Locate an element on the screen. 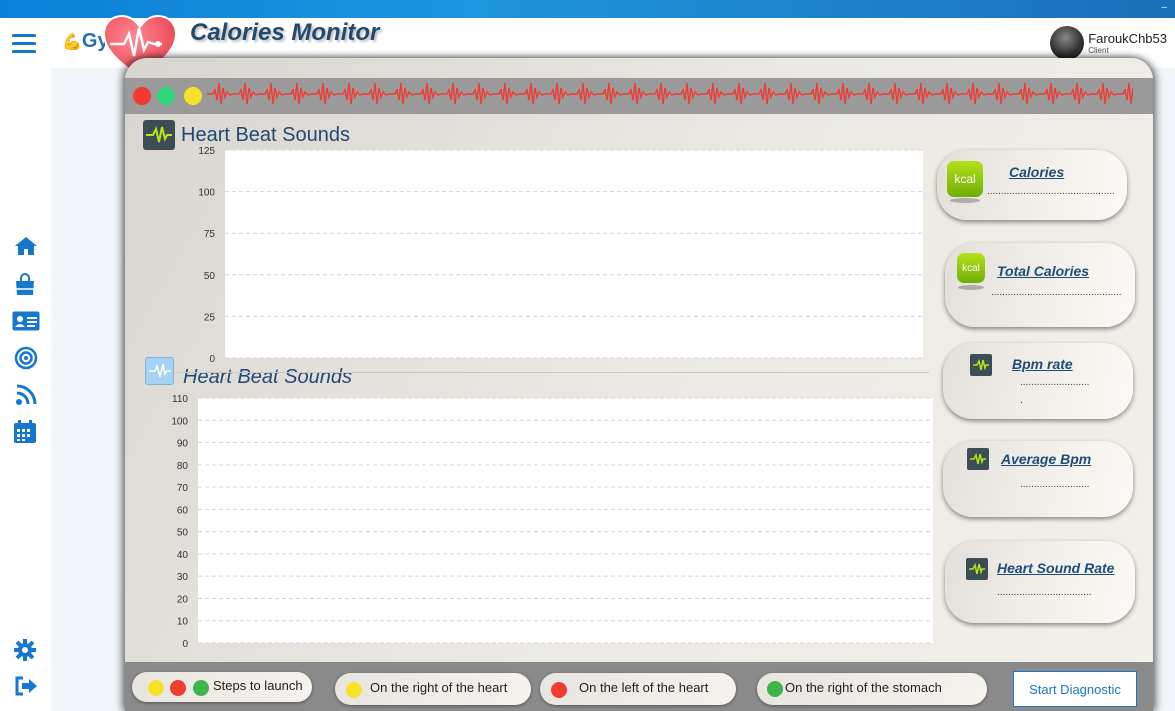  window-dot-green is located at coordinates (166, 96).